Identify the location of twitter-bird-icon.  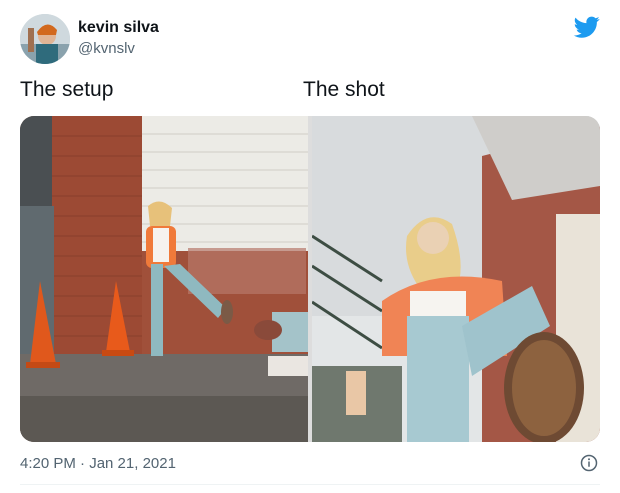
(587, 27).